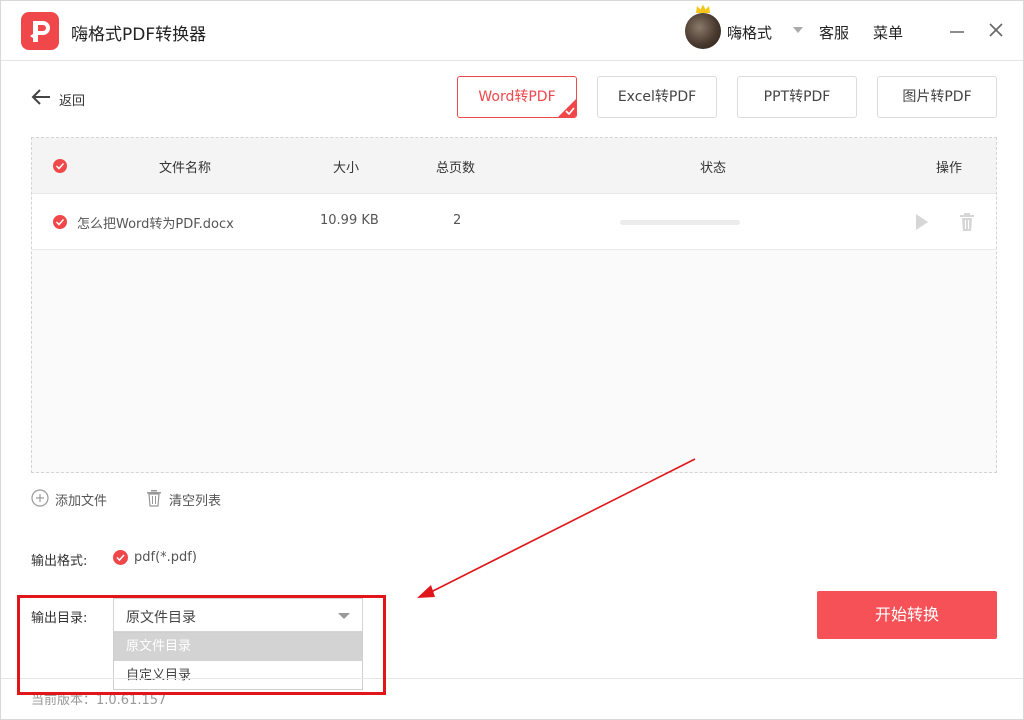  Describe the element at coordinates (60, 222) in the screenshot. I see `row-checkbox` at that location.